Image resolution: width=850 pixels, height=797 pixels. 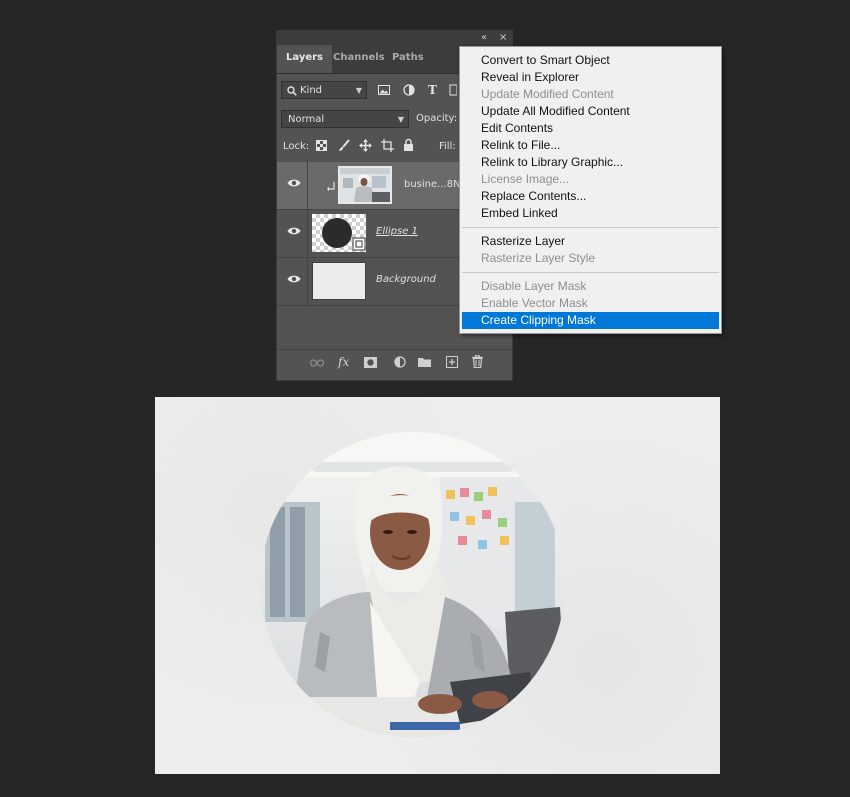 What do you see at coordinates (437, 118) in the screenshot?
I see `opacity-label: Opacity:` at bounding box center [437, 118].